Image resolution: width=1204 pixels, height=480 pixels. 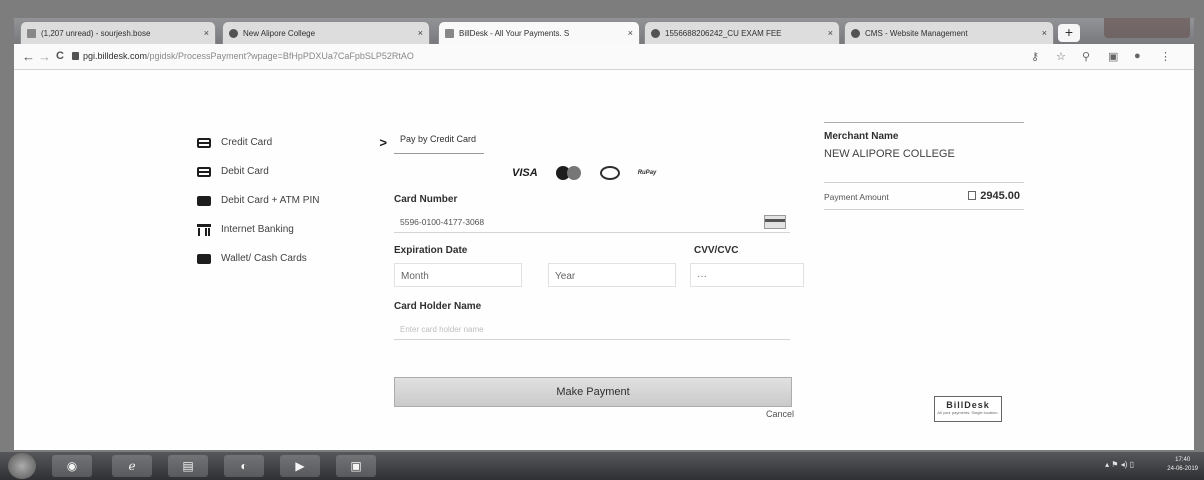 I want to click on reload-icon: C, so click(x=60, y=56).